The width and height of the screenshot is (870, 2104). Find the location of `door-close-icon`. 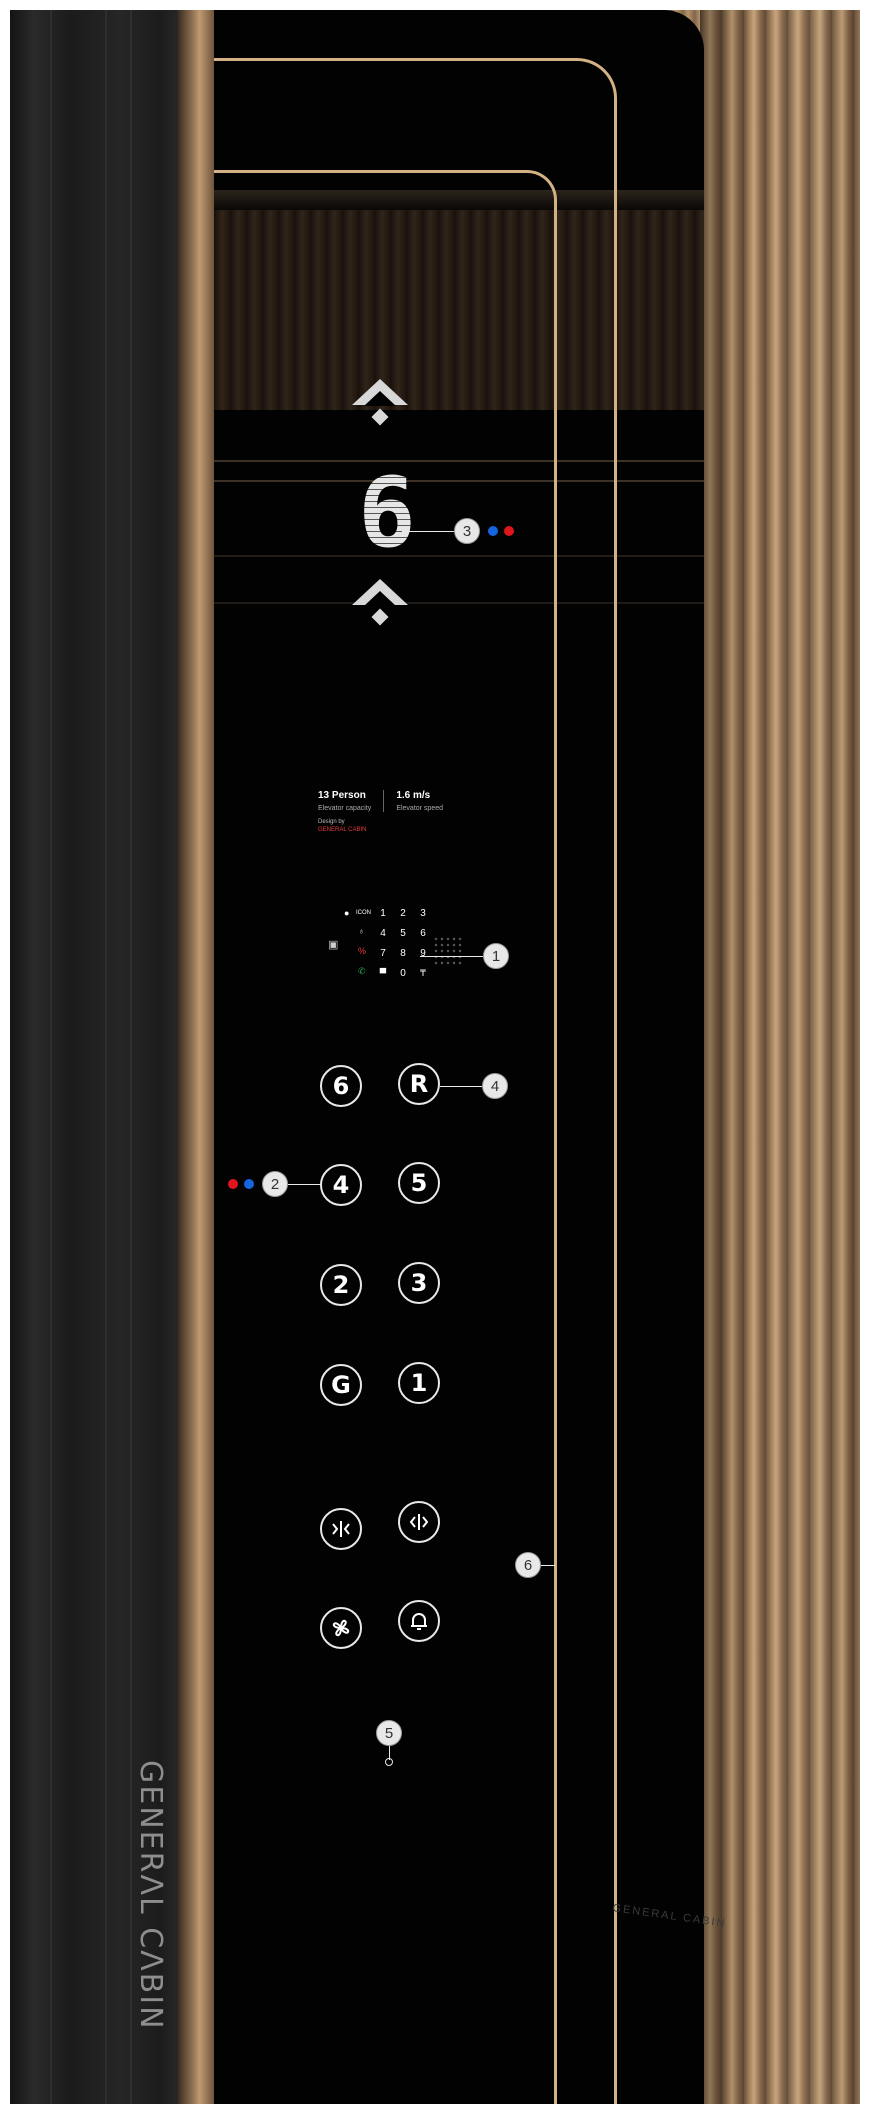

door-close-icon is located at coordinates (341, 1529).